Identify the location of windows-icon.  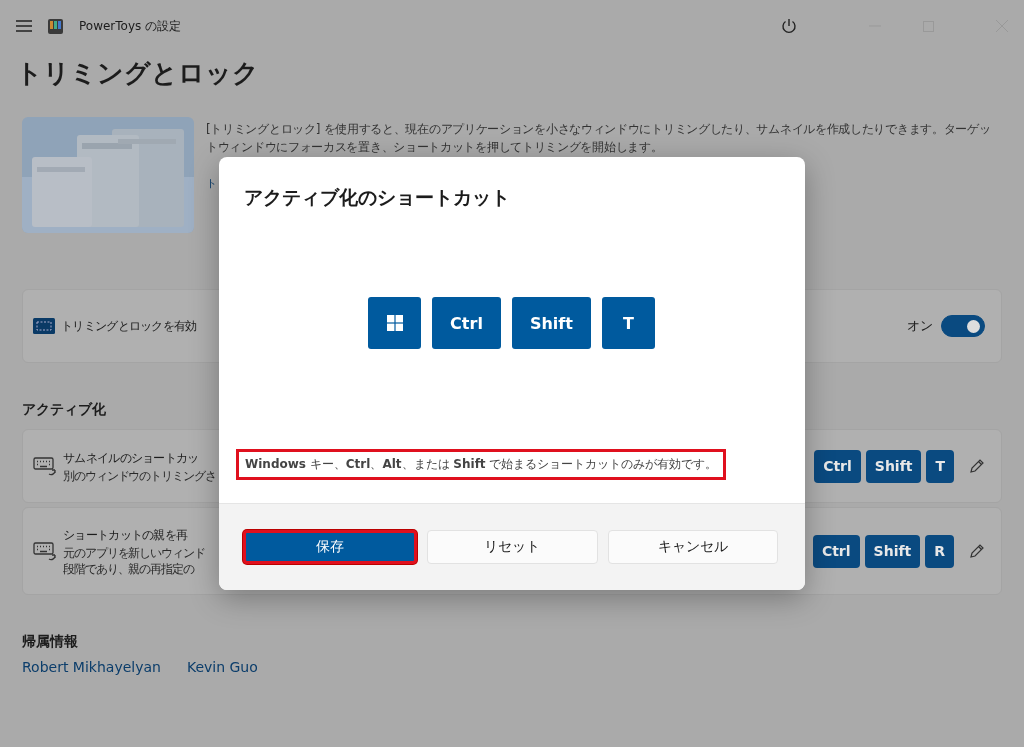
(394, 323).